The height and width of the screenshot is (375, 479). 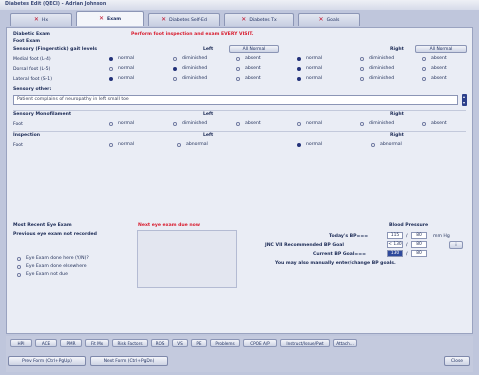 I want to click on monofilament-left-option: diminished, so click(x=190, y=123).